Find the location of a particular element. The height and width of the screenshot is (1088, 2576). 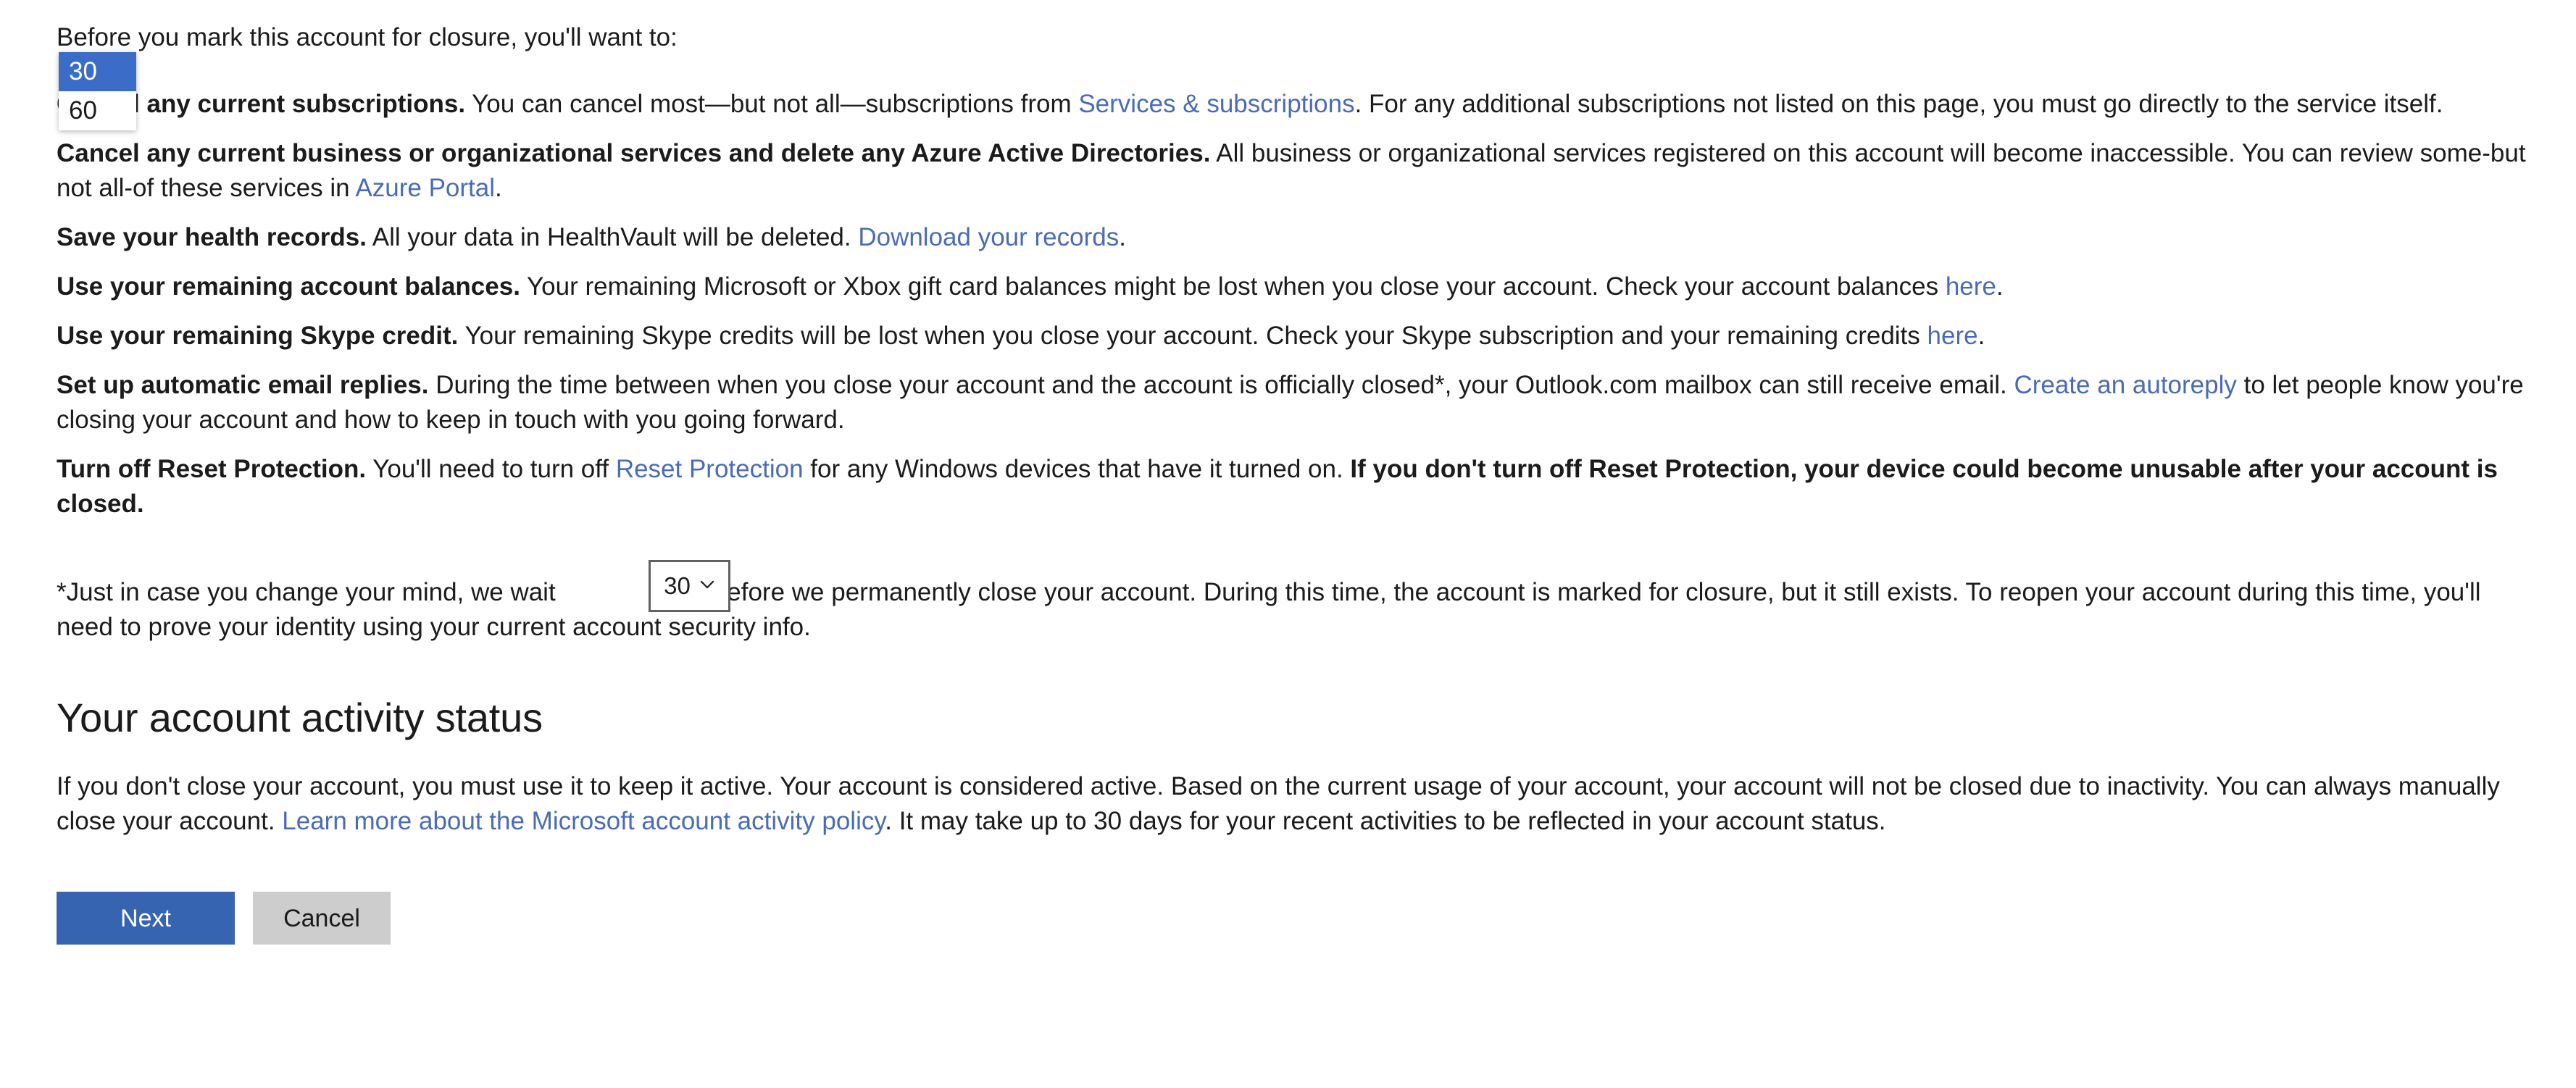

wait-days-select-container: 30 is located at coordinates (689, 586).